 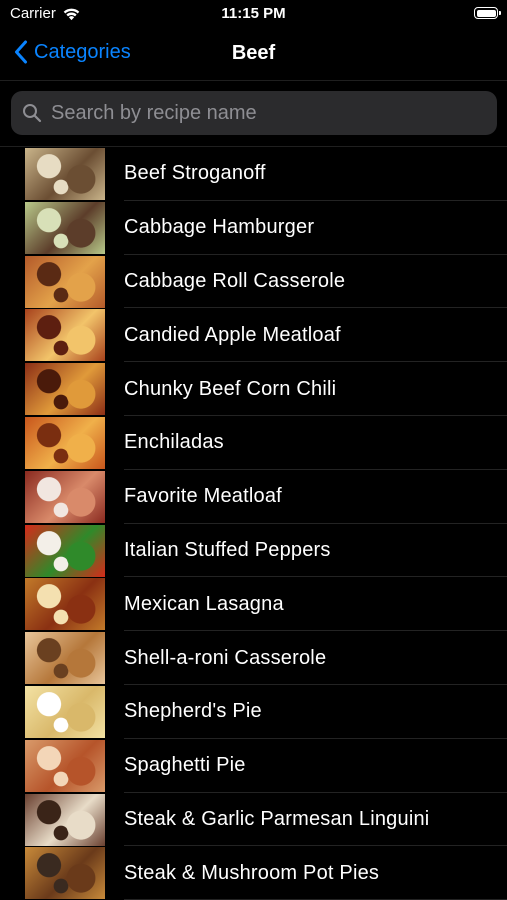 I want to click on list-item: Cabbage Hamburger, so click(x=253, y=228).